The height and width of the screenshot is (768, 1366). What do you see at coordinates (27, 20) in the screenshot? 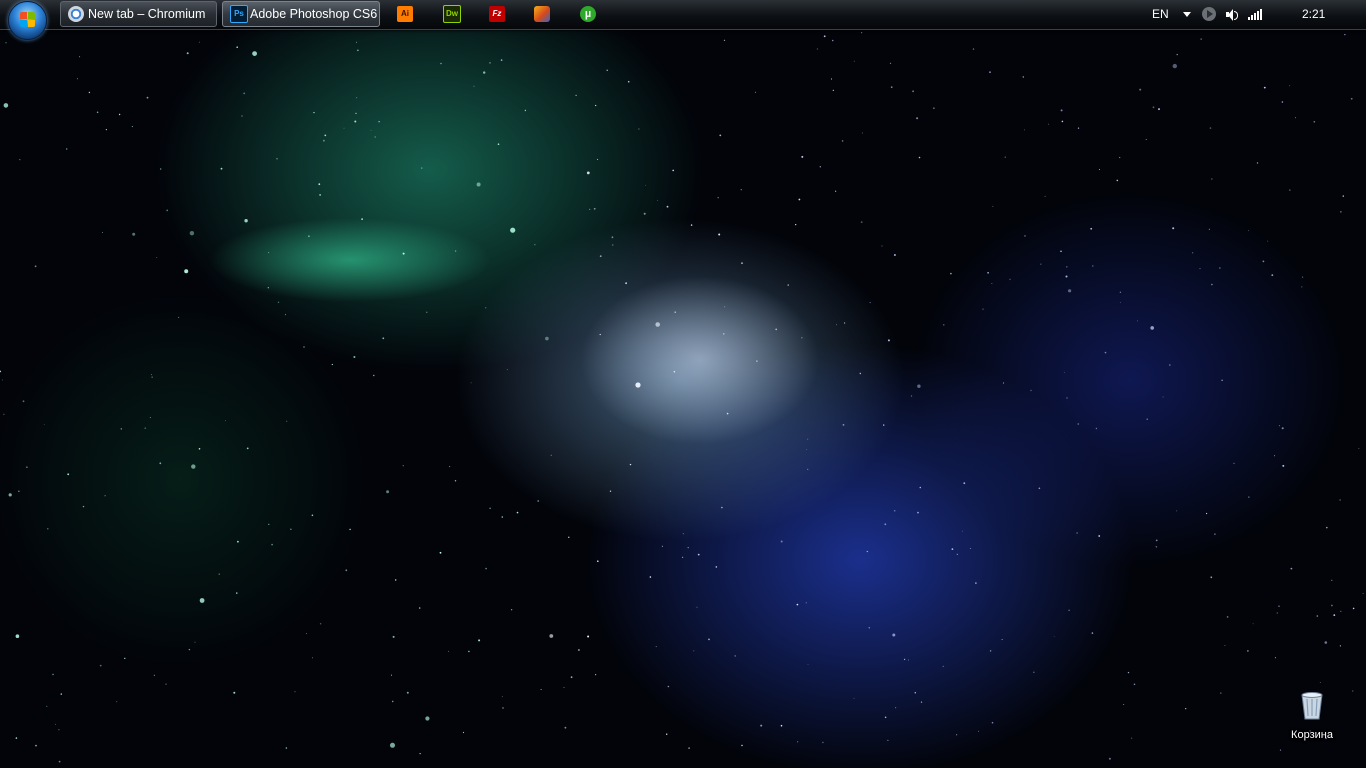
I see `start-button` at bounding box center [27, 20].